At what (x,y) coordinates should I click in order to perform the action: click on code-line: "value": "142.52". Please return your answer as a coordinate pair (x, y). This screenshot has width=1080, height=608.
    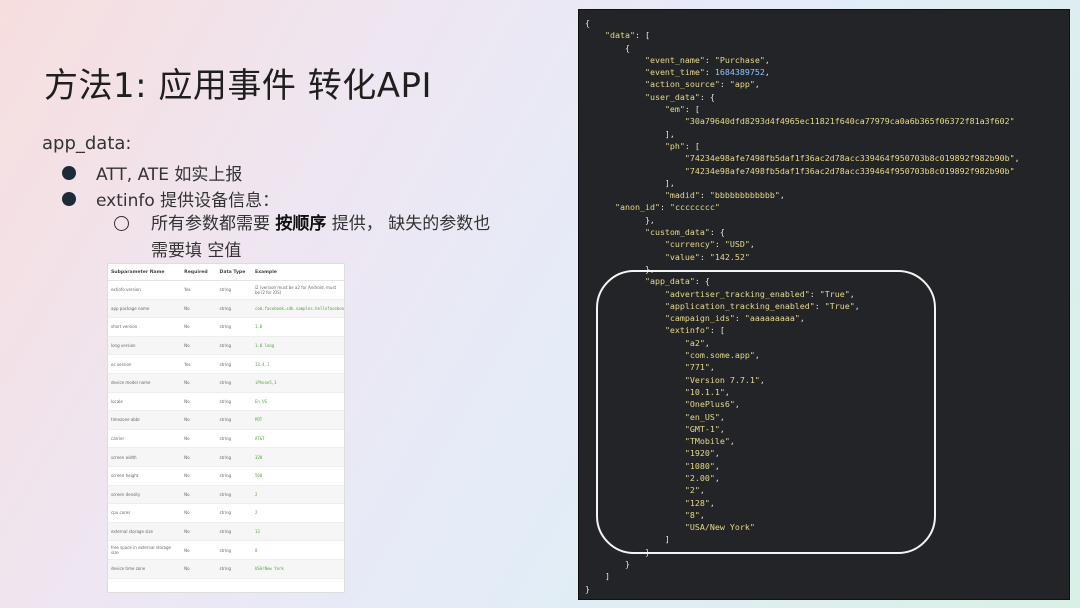
    Looking at the image, I should click on (707, 256).